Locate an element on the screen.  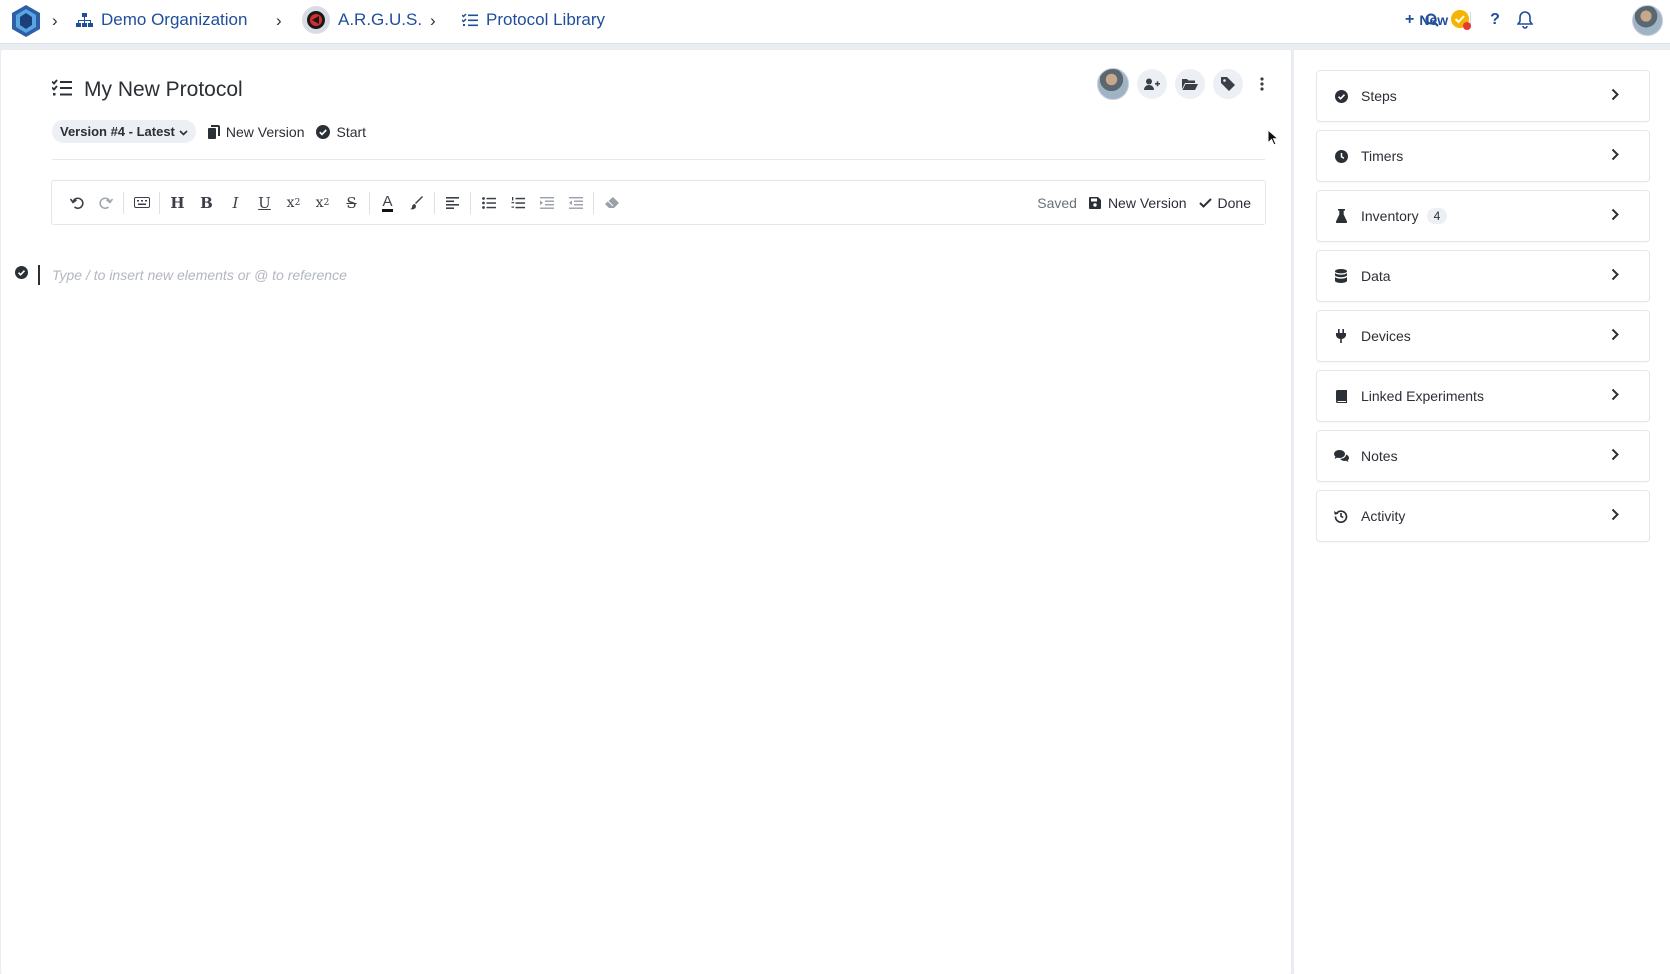
version-row: Version #4 - Latest New Version Start is located at coordinates (209, 131).